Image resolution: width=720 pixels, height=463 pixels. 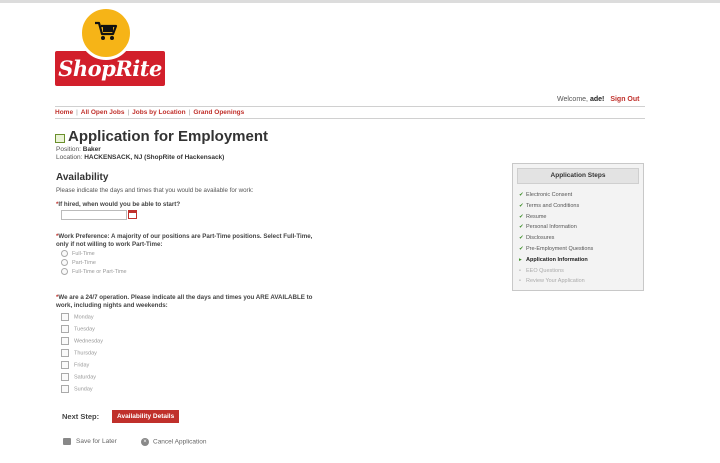 What do you see at coordinates (90, 441) in the screenshot?
I see `save-for-later-link: Save for Later` at bounding box center [90, 441].